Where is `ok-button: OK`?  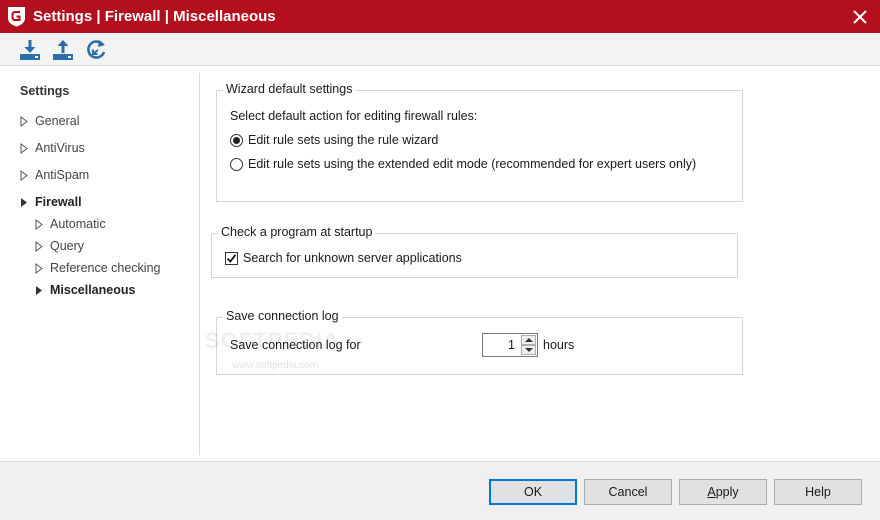 ok-button: OK is located at coordinates (533, 492).